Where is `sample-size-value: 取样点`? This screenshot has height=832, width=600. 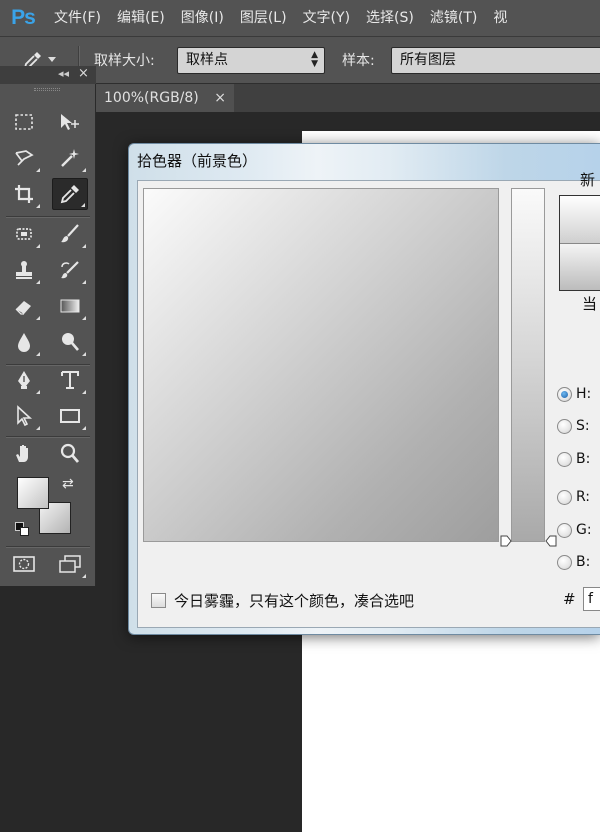 sample-size-value: 取样点 is located at coordinates (207, 60).